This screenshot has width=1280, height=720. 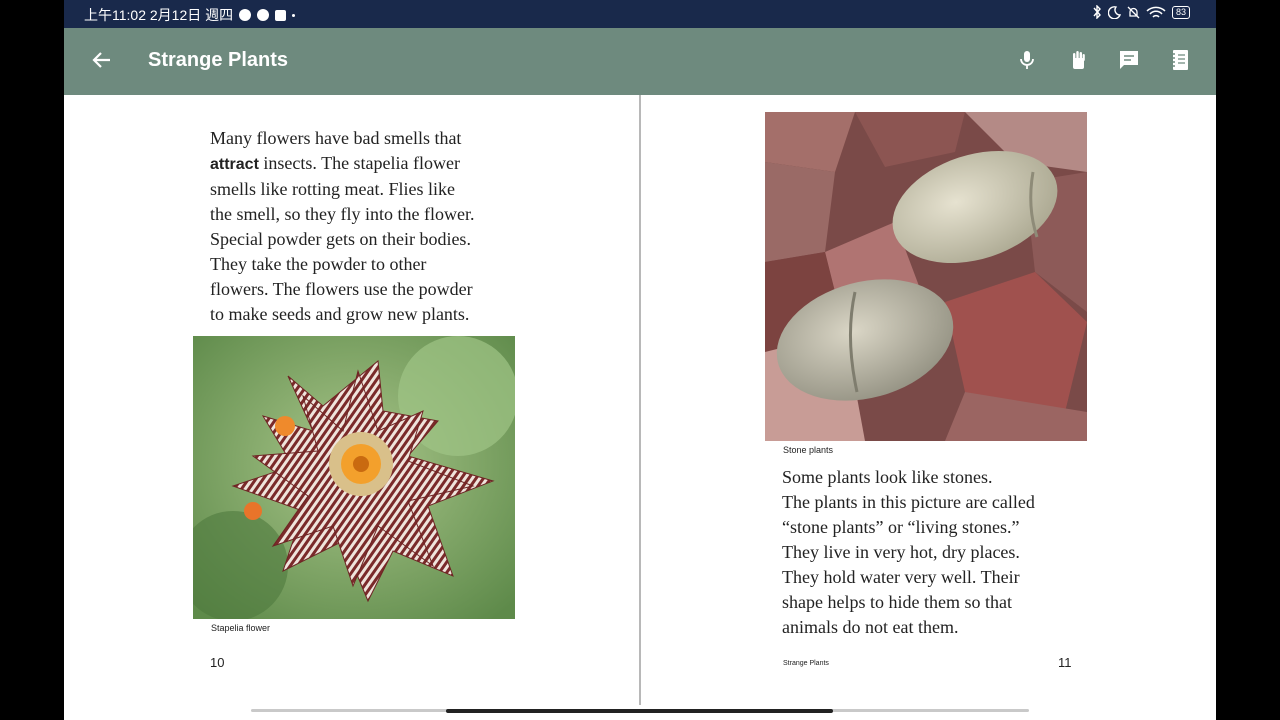 I want to click on page-scroll-thumb, so click(x=639, y=711).